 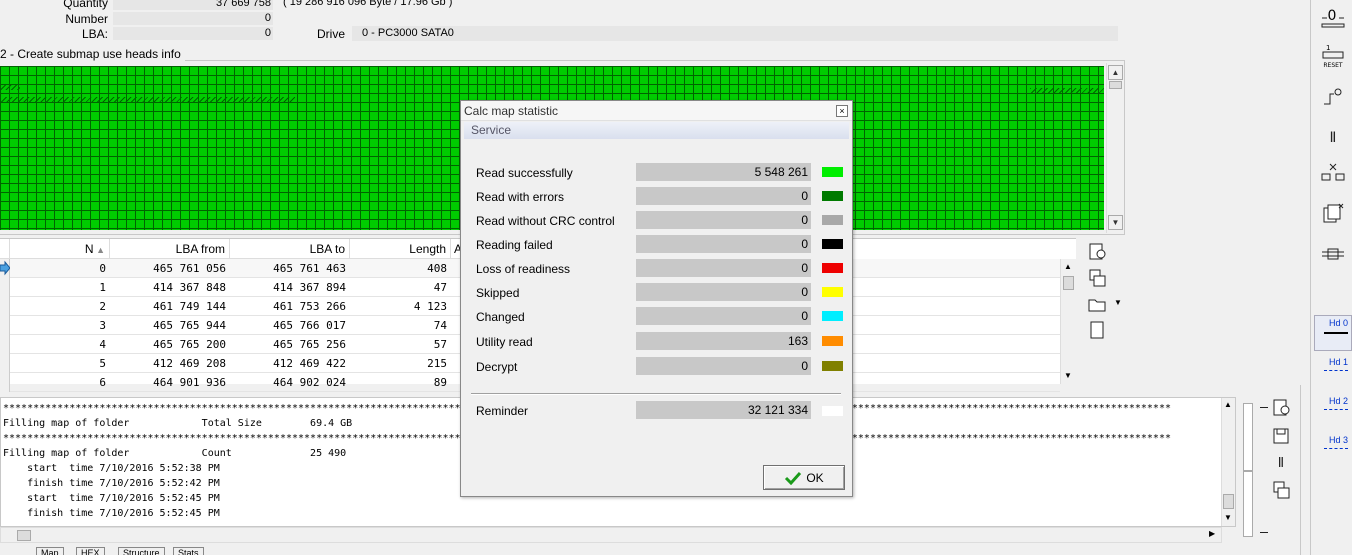 I want to click on log-divider, so click(x=1300, y=470).